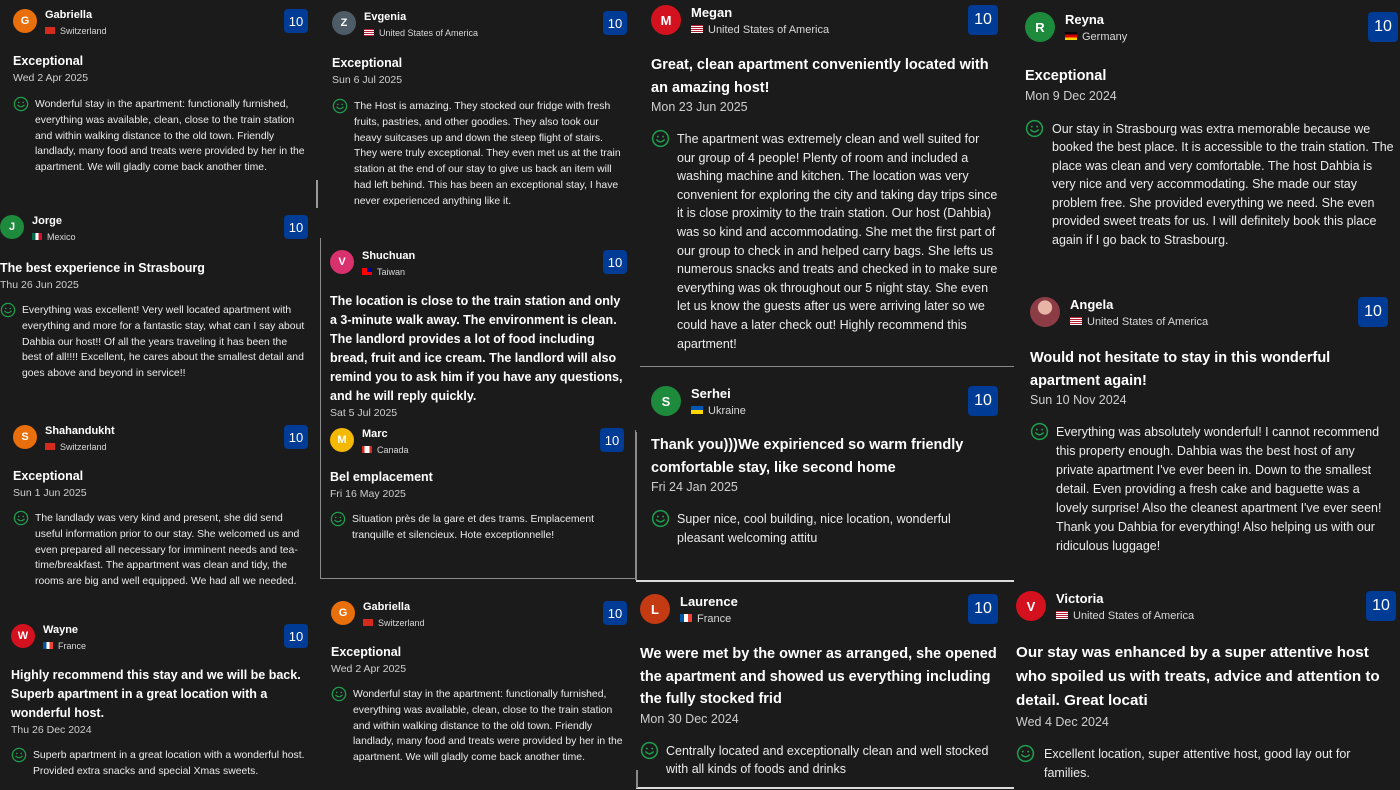 The height and width of the screenshot is (790, 1400). I want to click on reviewer-name: Megan, so click(712, 12).